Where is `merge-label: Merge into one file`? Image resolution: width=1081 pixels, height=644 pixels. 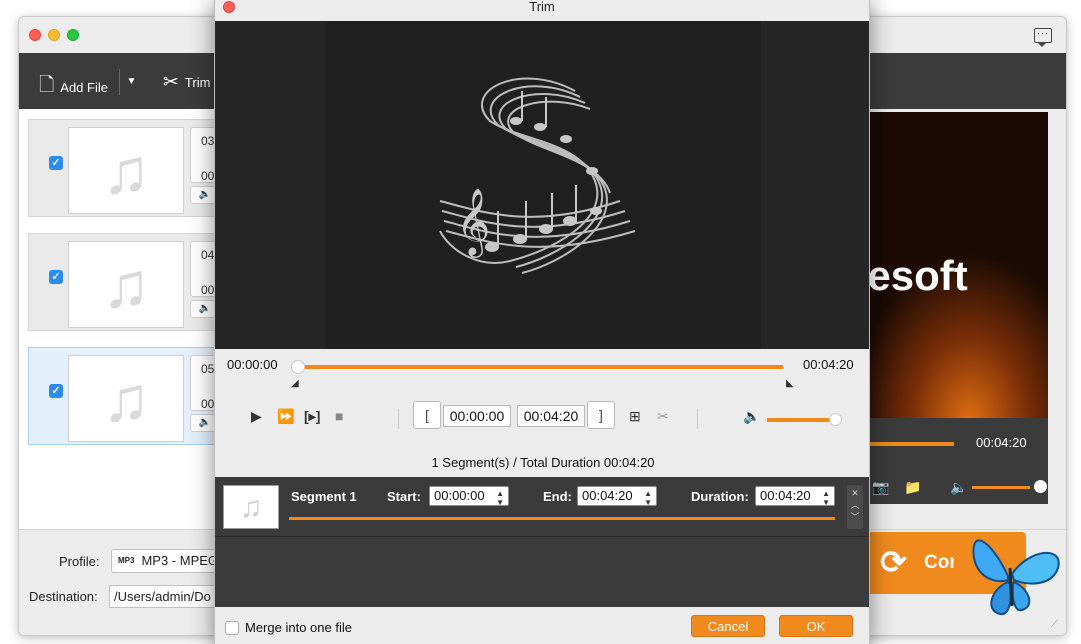 merge-label: Merge into one file is located at coordinates (298, 627).